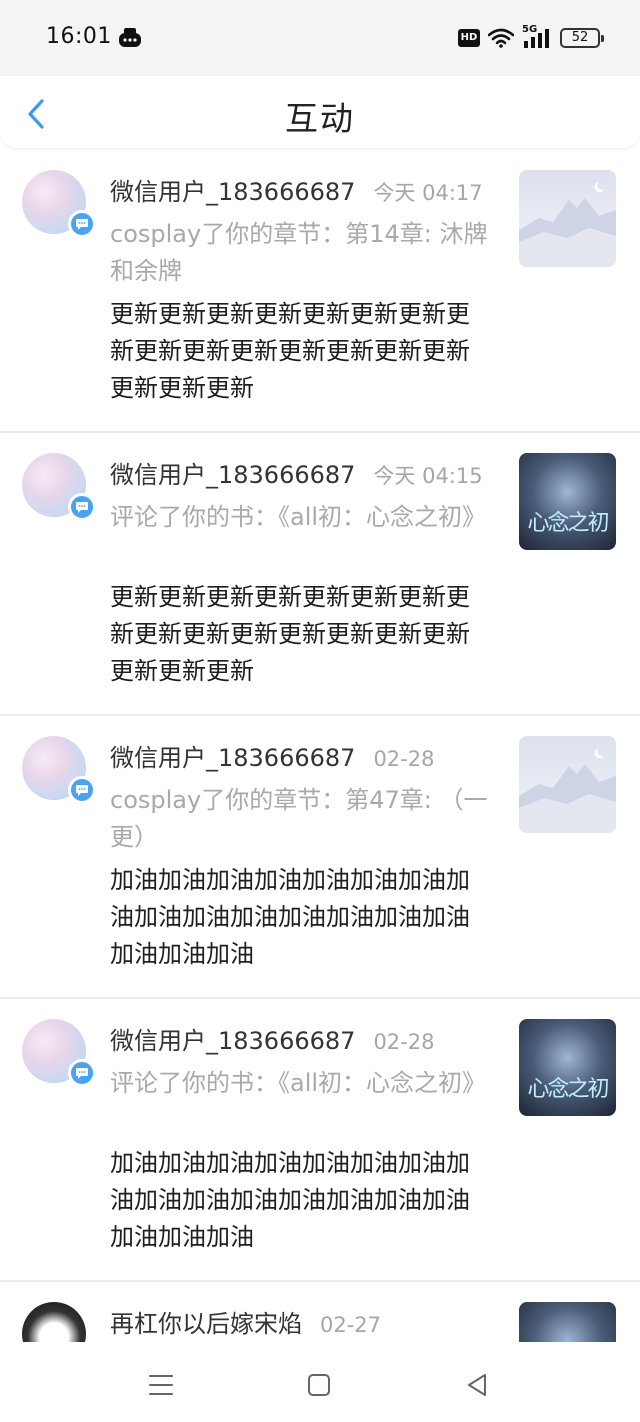 The width and height of the screenshot is (640, 1422). What do you see at coordinates (320, 38) in the screenshot?
I see `status-bar: 16:01 HD 5G 52` at bounding box center [320, 38].